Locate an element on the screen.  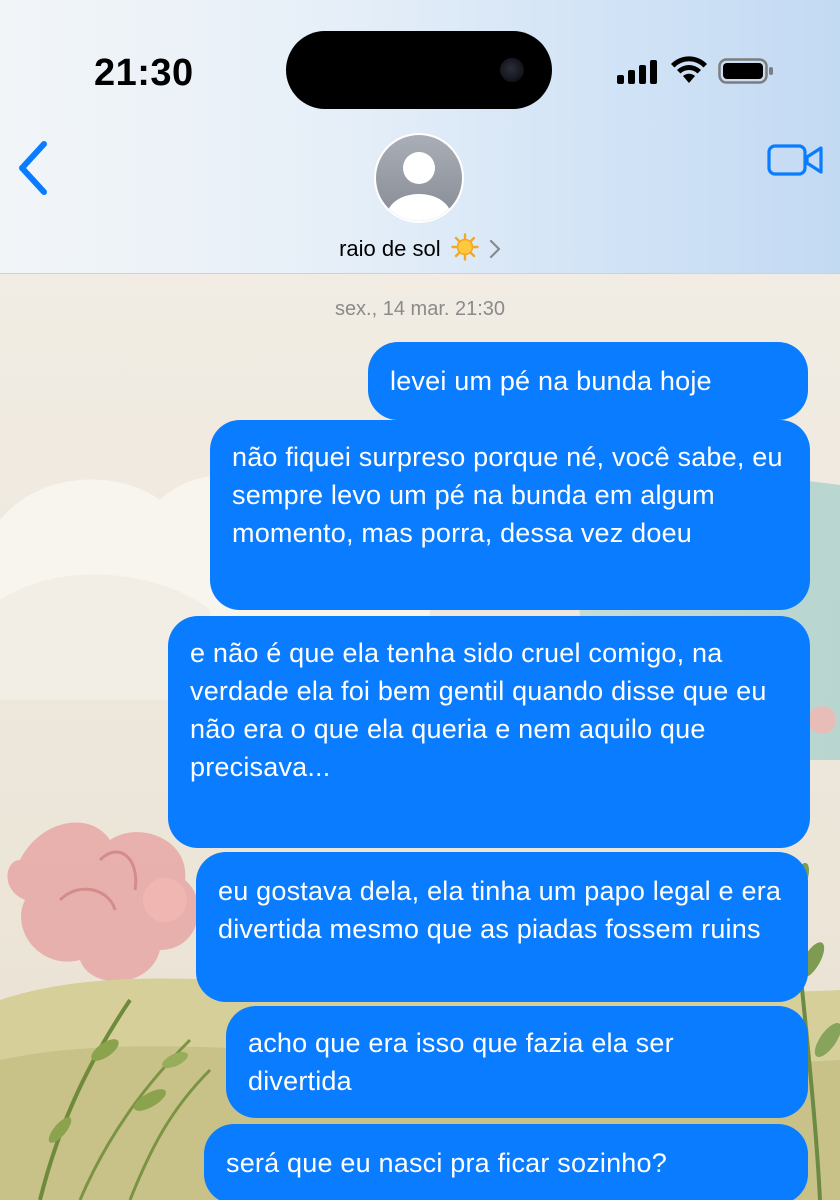
person-silhouette-icon is located at coordinates (419, 178).